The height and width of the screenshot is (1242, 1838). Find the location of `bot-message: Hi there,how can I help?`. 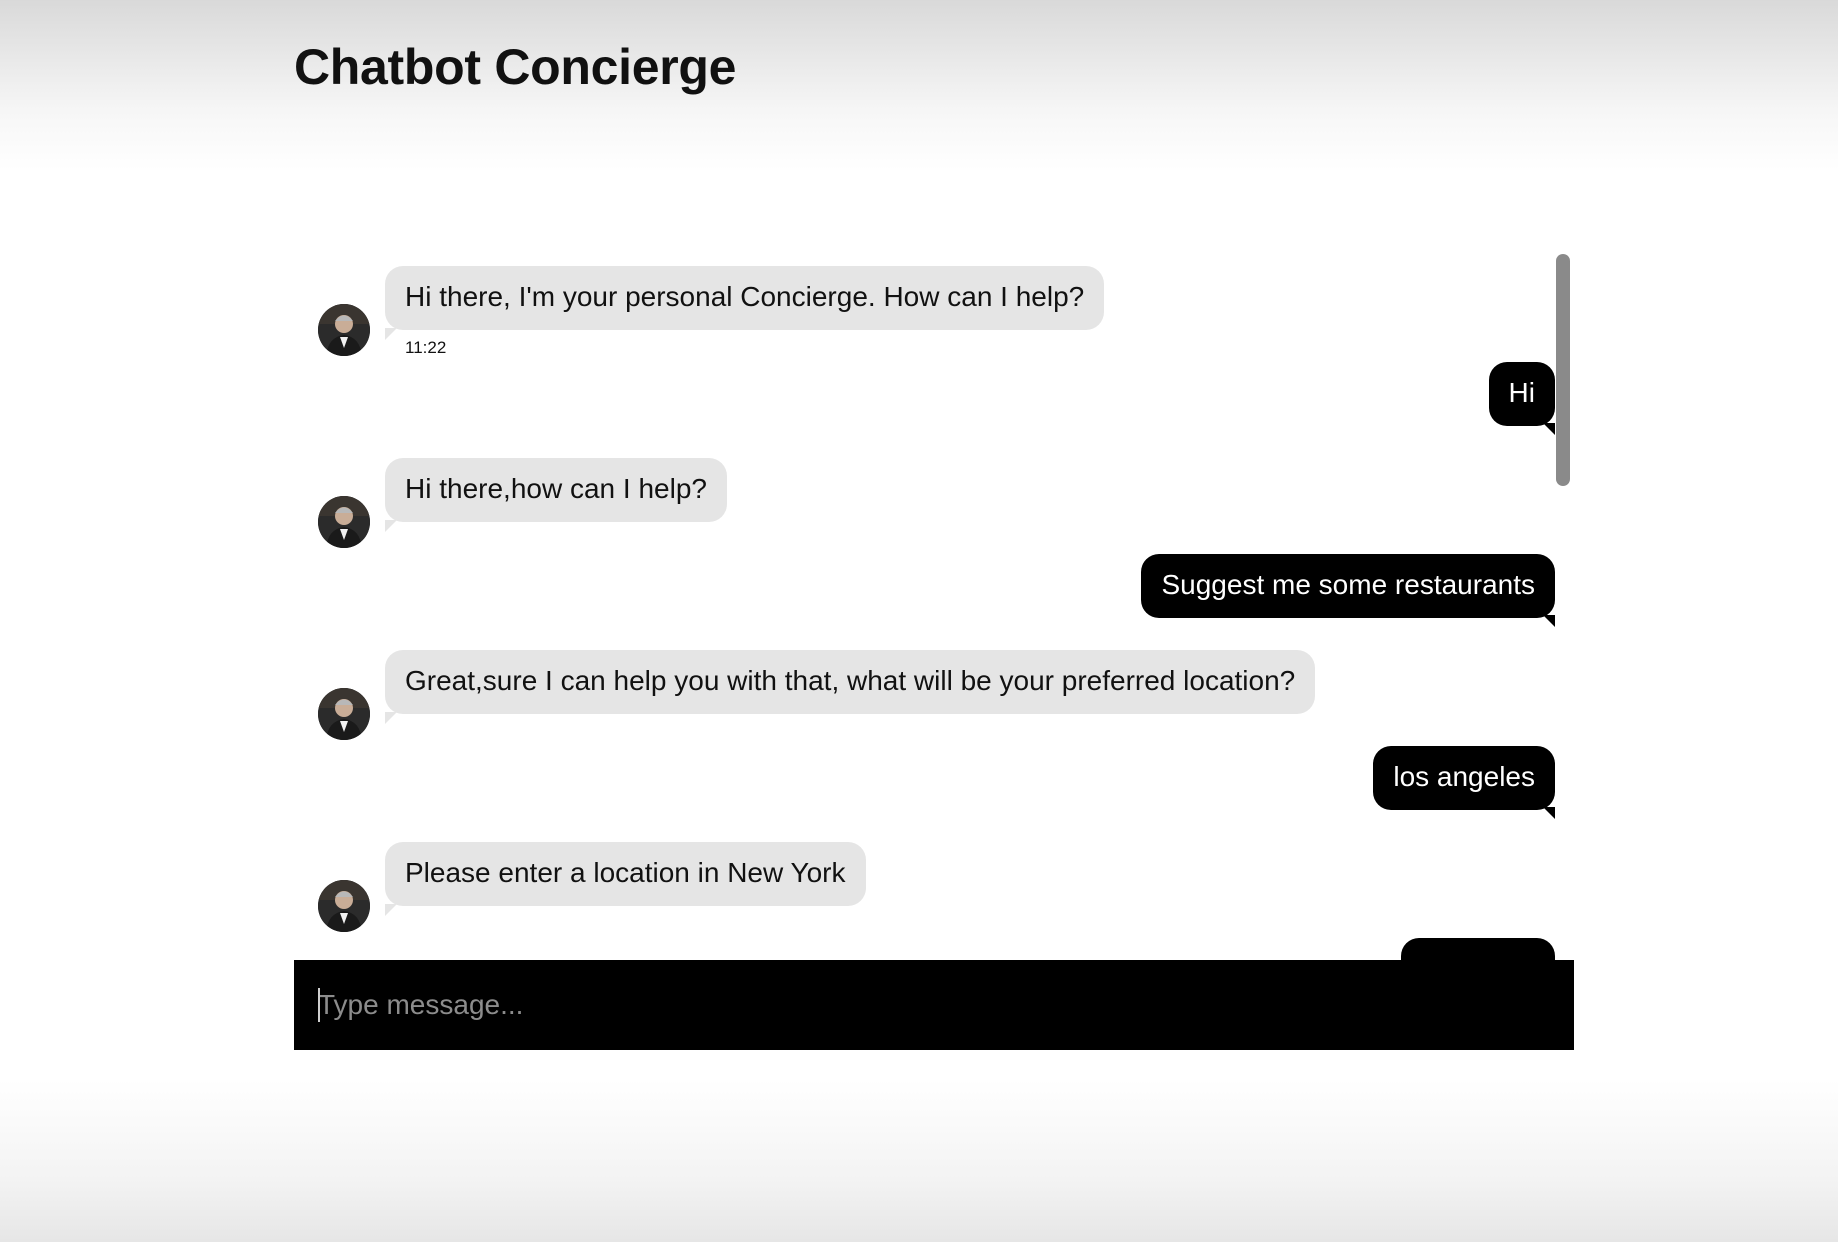

bot-message: Hi there,how can I help? is located at coordinates (918, 508).